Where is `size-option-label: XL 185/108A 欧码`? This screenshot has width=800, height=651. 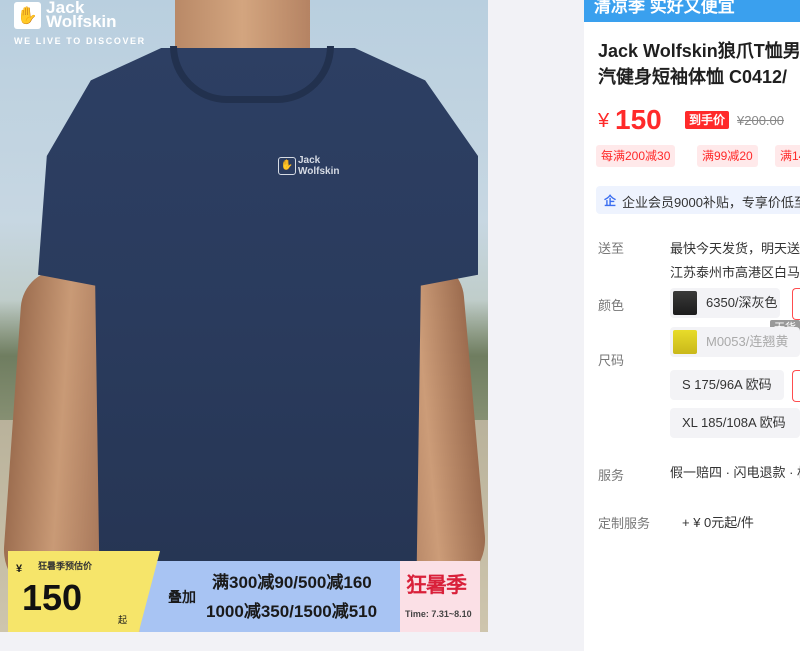
size-option-label: XL 185/108A 欧码 is located at coordinates (734, 422).